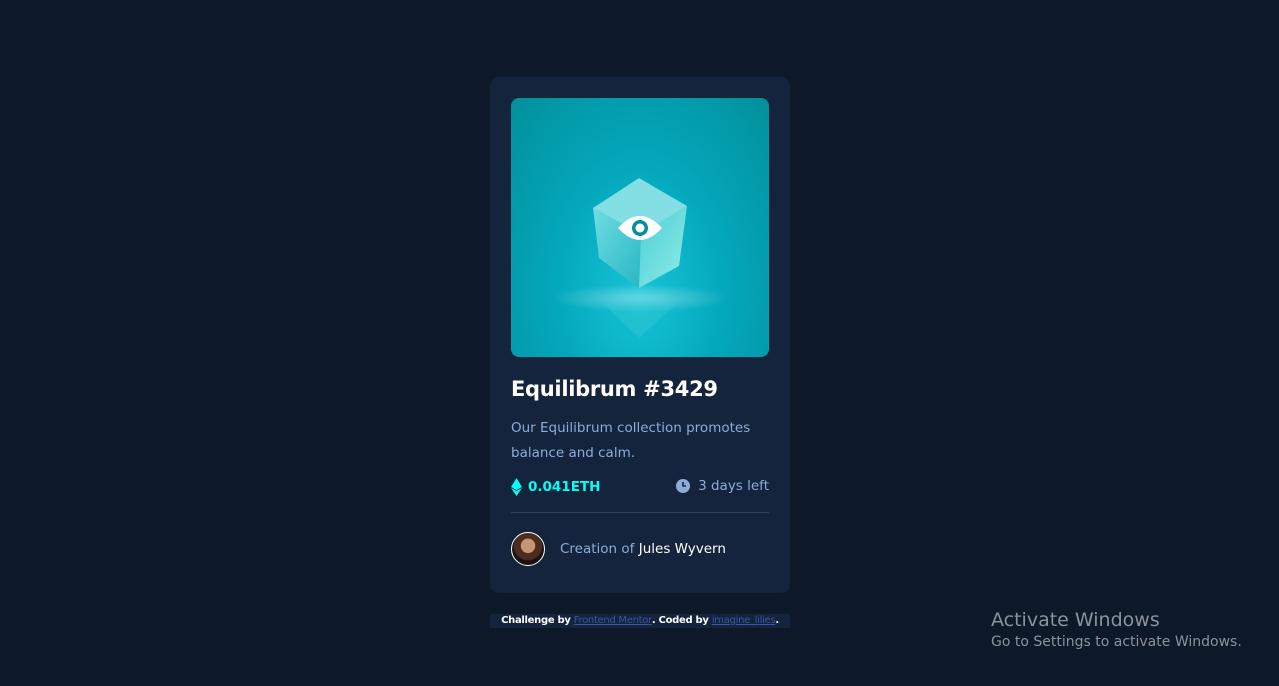 The height and width of the screenshot is (686, 1279). I want to click on divider, so click(640, 512).